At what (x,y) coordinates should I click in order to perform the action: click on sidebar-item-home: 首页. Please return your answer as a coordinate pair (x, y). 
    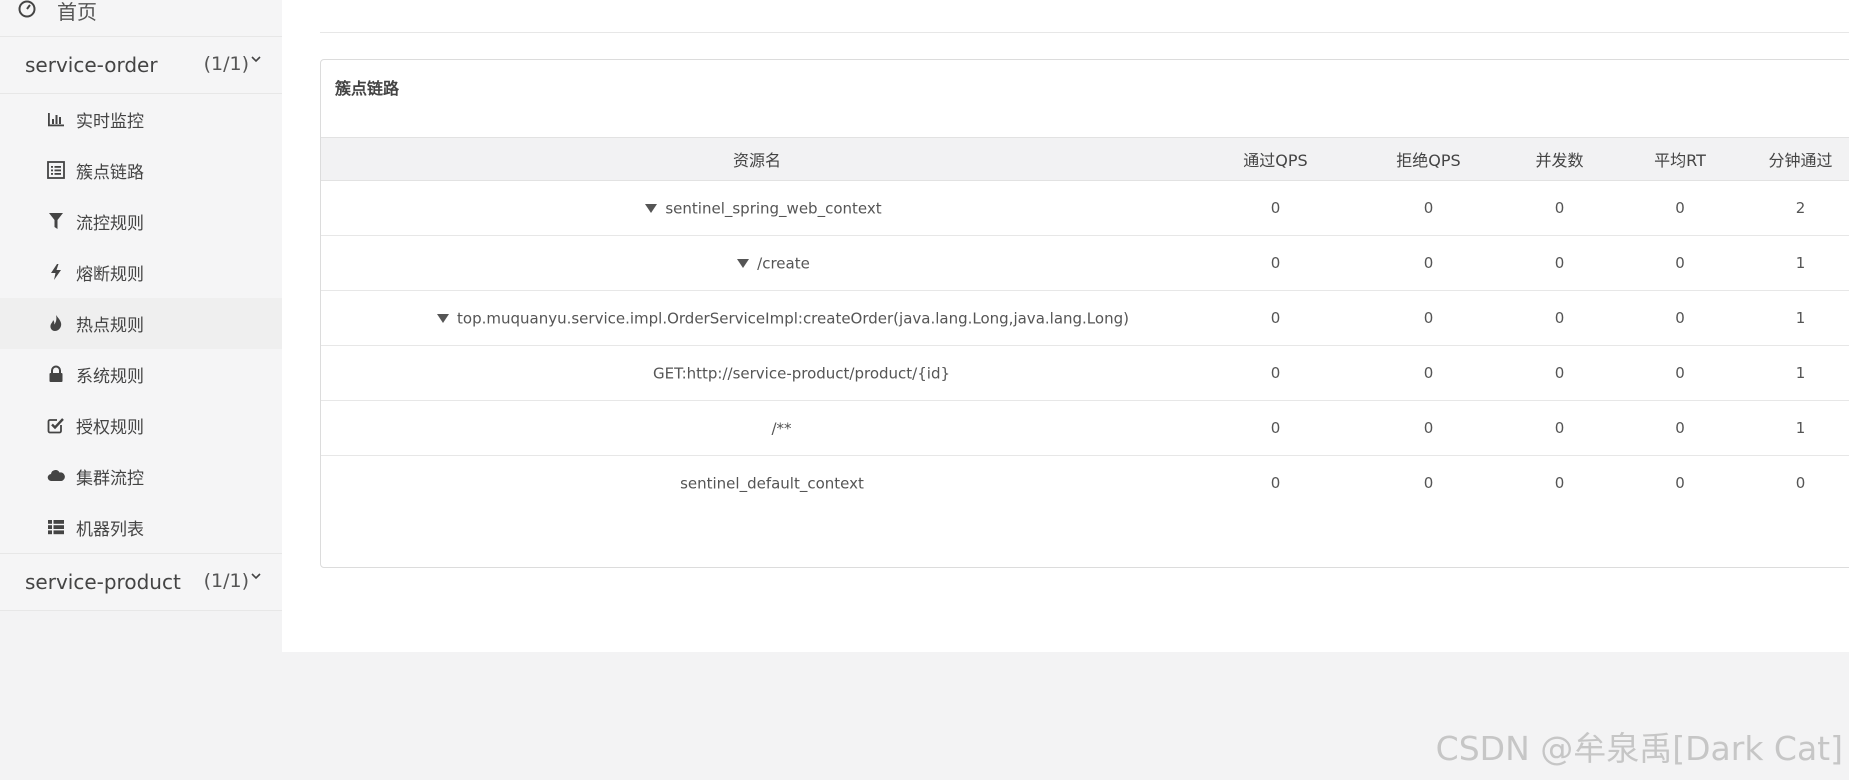
    Looking at the image, I should click on (141, 18).